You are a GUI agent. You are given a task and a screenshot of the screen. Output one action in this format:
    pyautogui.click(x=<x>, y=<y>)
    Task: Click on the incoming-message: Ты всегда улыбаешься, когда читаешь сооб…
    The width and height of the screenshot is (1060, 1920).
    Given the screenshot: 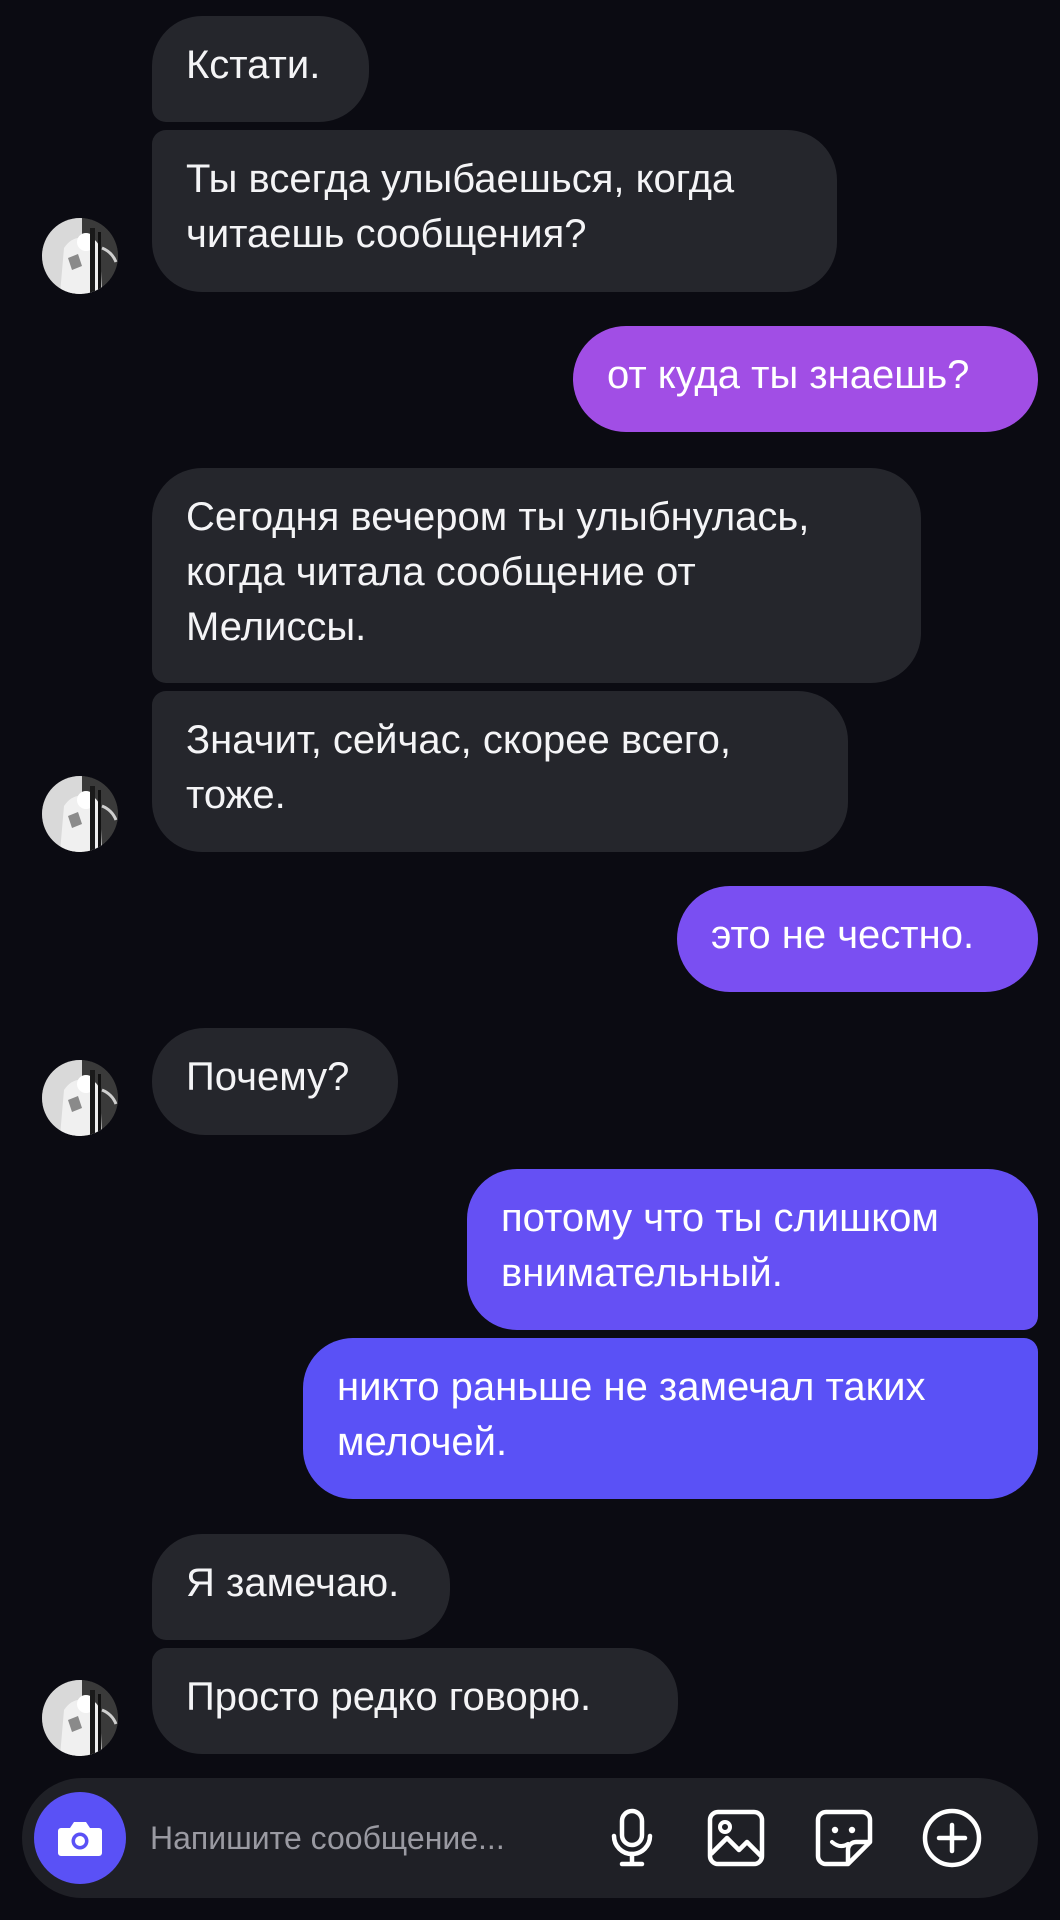 What is the action you would take?
    pyautogui.click(x=494, y=211)
    